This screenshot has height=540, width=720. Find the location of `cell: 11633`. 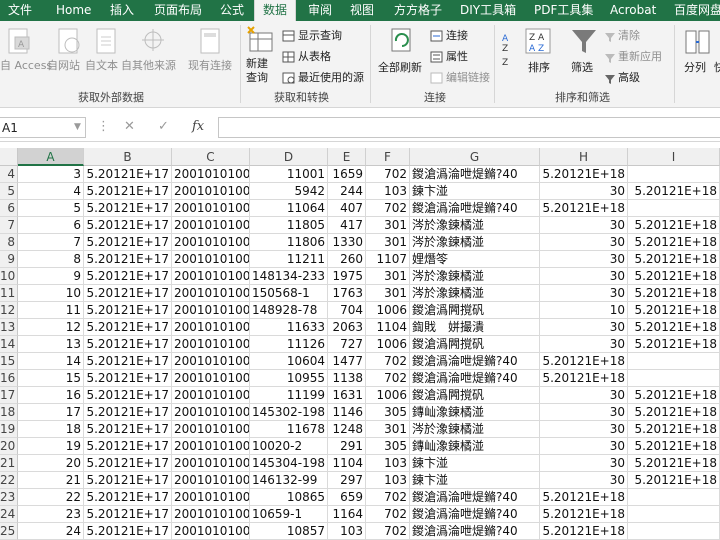

cell: 11633 is located at coordinates (289, 327).